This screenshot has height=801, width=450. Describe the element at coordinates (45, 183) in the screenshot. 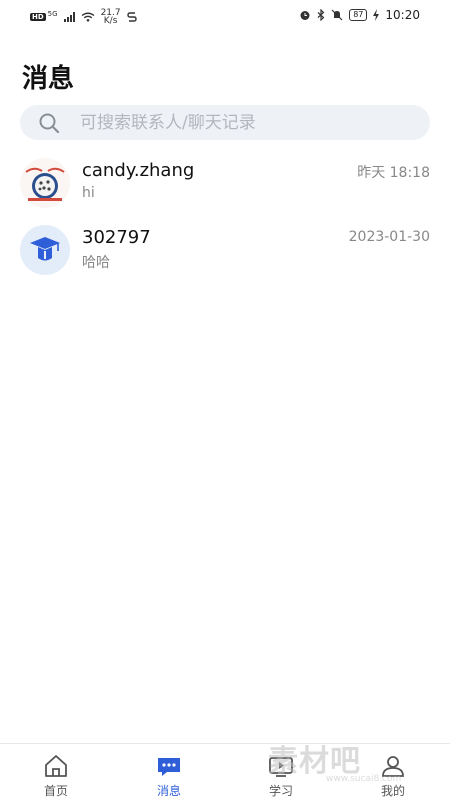

I see `cartoon-avatar-icon` at that location.